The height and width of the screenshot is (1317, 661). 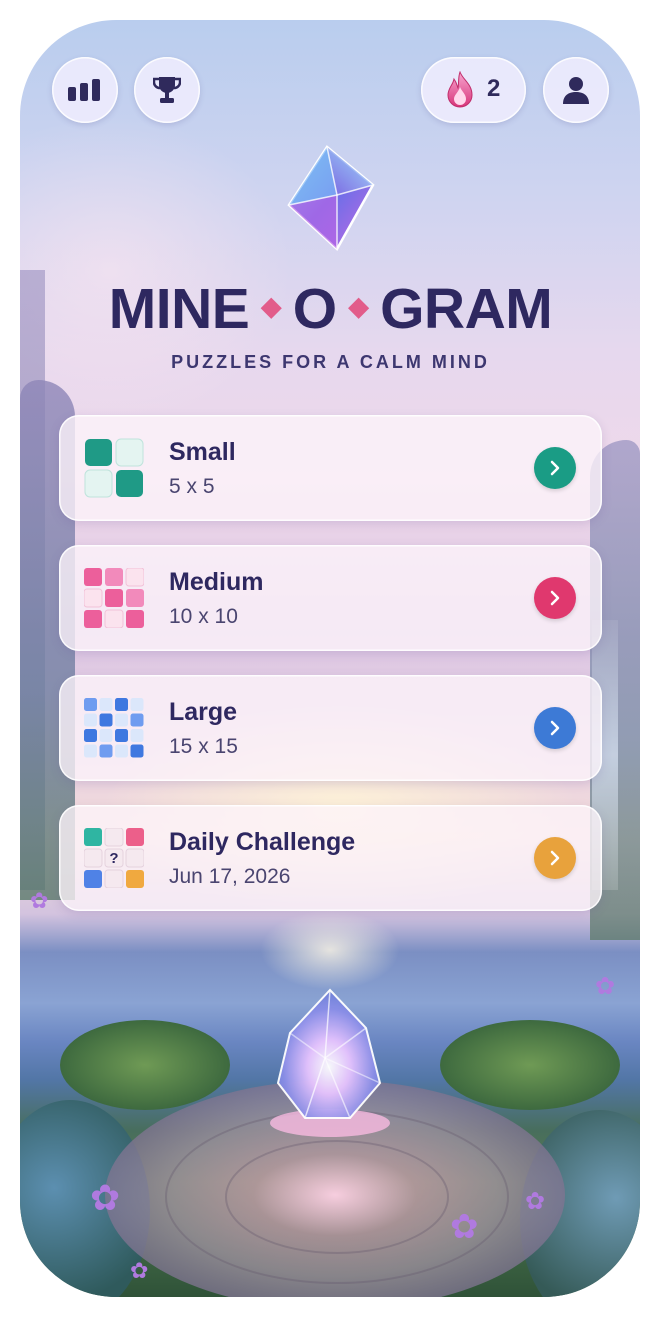 I want to click on medium-grid-icon, so click(x=114, y=598).